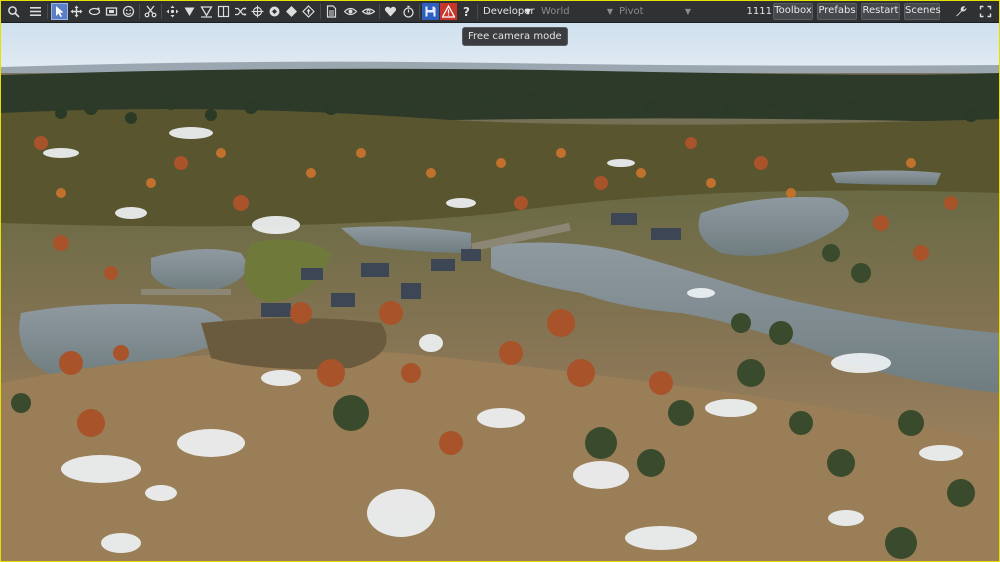  Describe the element at coordinates (308, 11) in the screenshot. I see `arrow-up-box-icon` at that location.